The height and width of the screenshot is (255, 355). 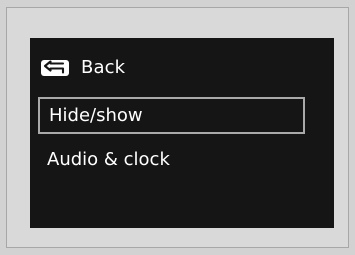 What do you see at coordinates (103, 67) in the screenshot?
I see `back-label: Back` at bounding box center [103, 67].